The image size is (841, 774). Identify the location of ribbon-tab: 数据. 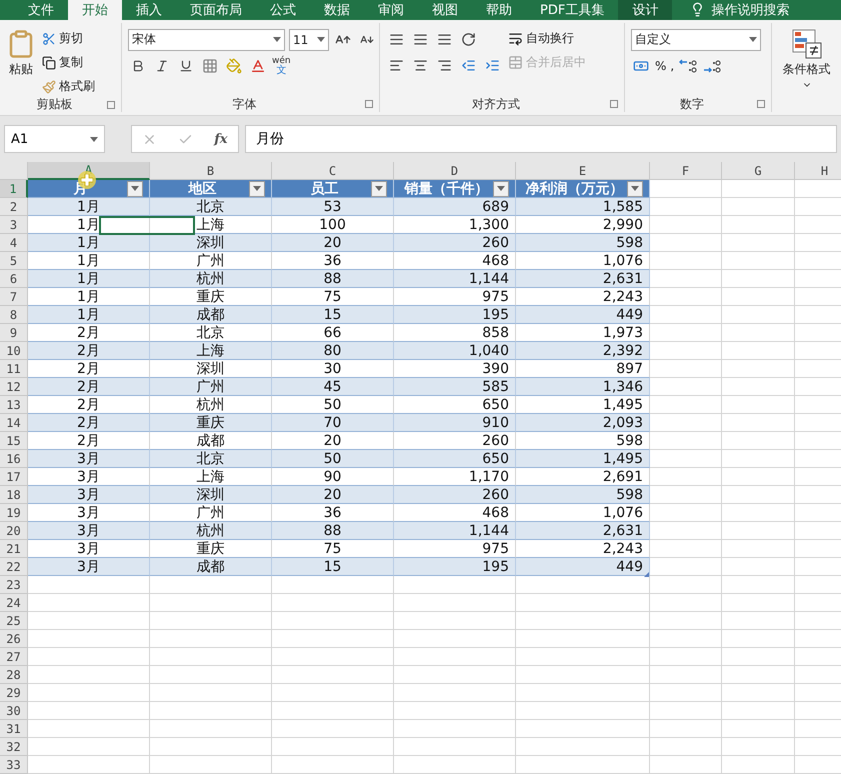
(337, 10).